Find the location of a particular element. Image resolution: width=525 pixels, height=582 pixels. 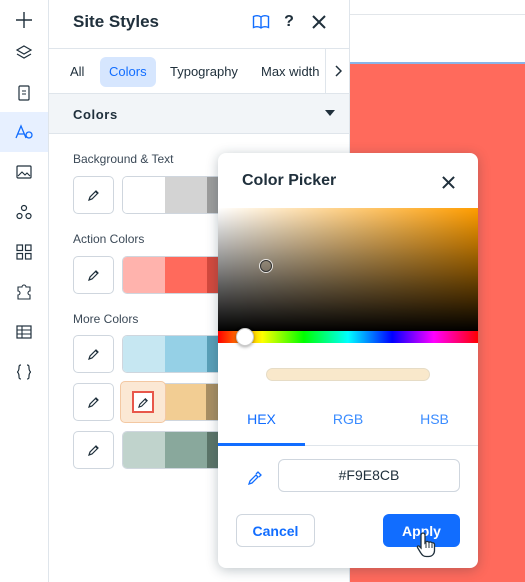

book-icon is located at coordinates (261, 22).